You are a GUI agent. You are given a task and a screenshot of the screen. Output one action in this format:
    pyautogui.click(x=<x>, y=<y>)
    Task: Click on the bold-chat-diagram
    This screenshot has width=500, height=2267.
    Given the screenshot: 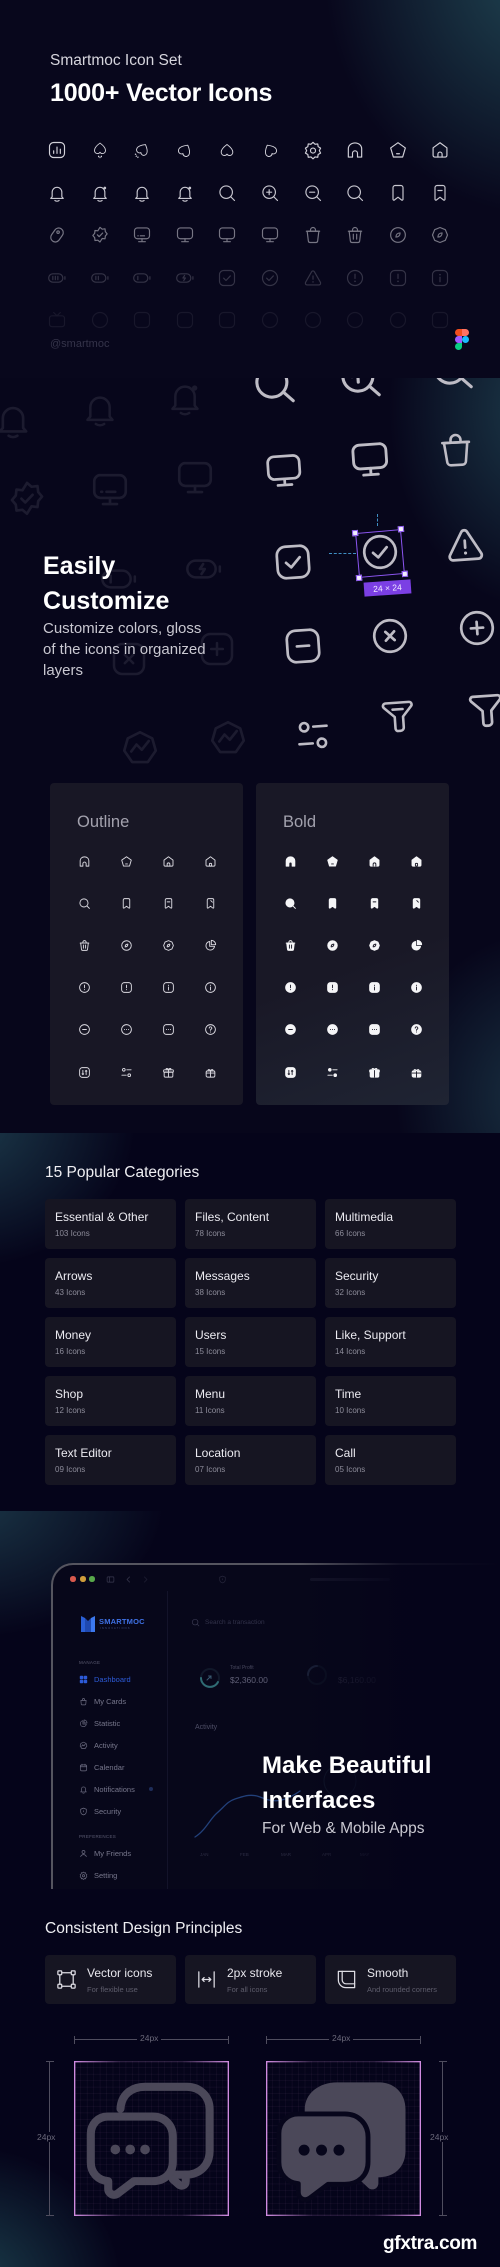 What is the action you would take?
    pyautogui.click(x=343, y=2138)
    